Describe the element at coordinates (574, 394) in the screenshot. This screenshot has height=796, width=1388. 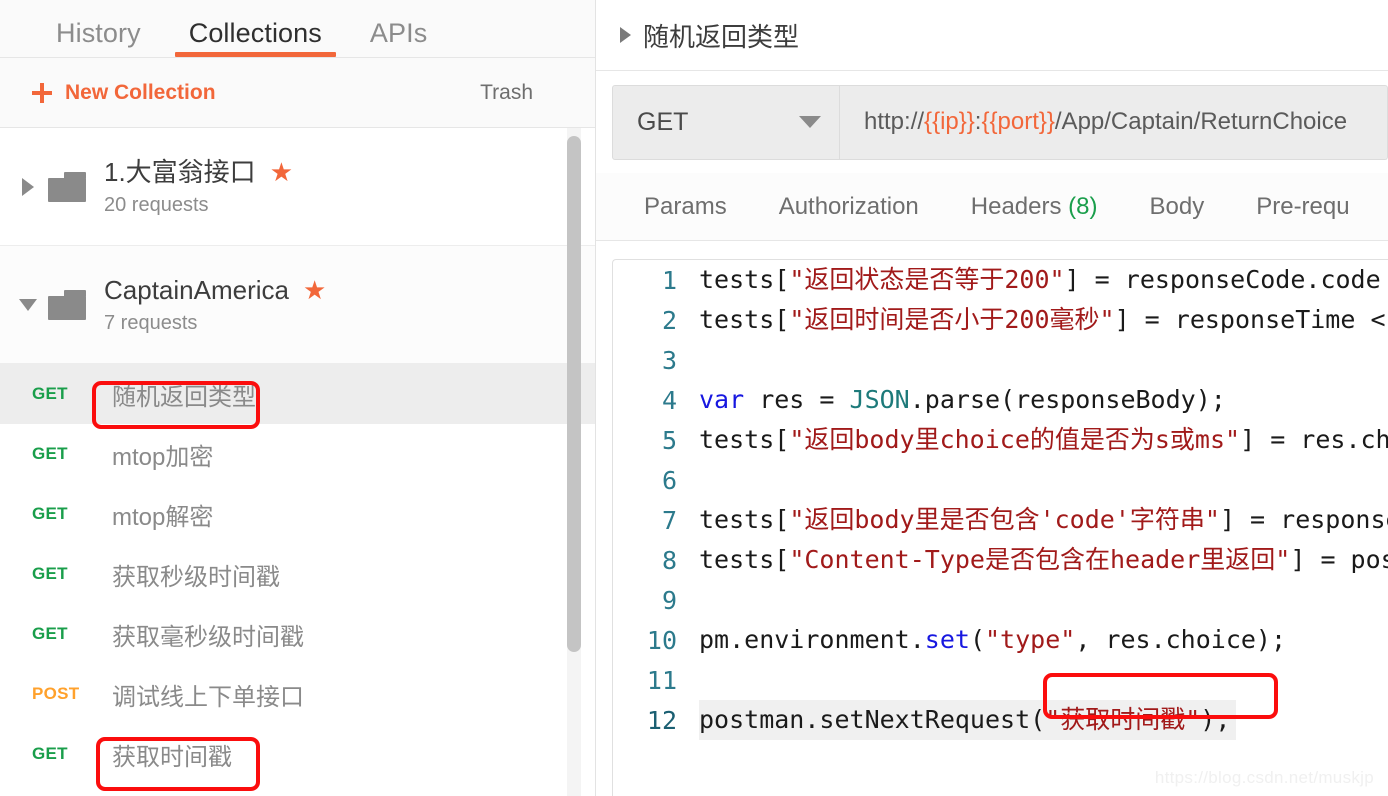
I see `sidebar-scrollbar-thumb` at that location.